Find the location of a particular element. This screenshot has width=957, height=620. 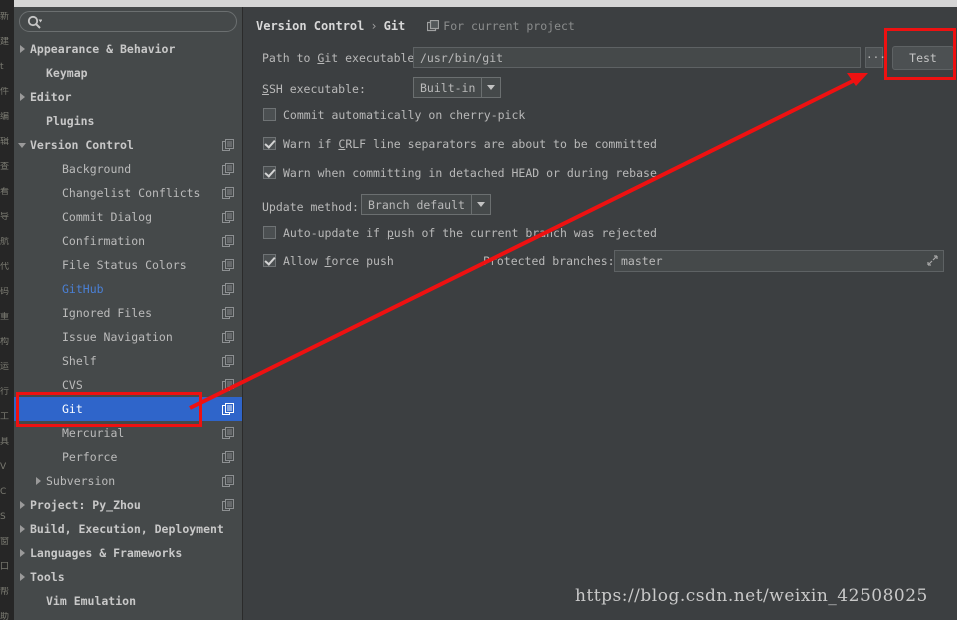

sidebar-item-keymap: Keymap is located at coordinates (128, 73).